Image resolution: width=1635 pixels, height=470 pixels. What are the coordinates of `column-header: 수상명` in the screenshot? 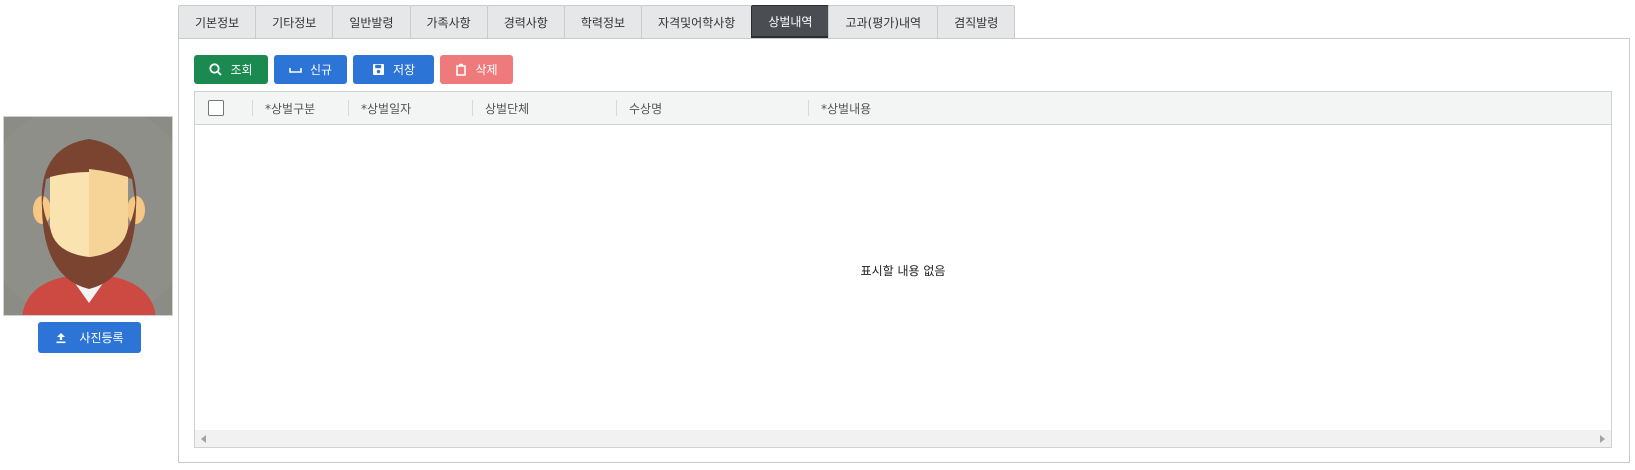 It's located at (645, 108).